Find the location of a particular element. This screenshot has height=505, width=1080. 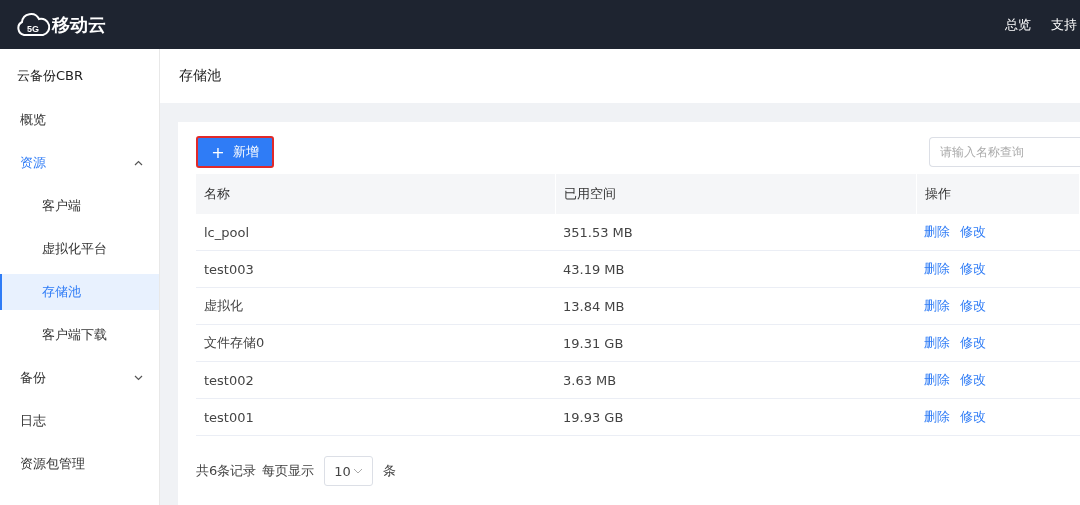

table-cell: 文件存储0 is located at coordinates (375, 343).